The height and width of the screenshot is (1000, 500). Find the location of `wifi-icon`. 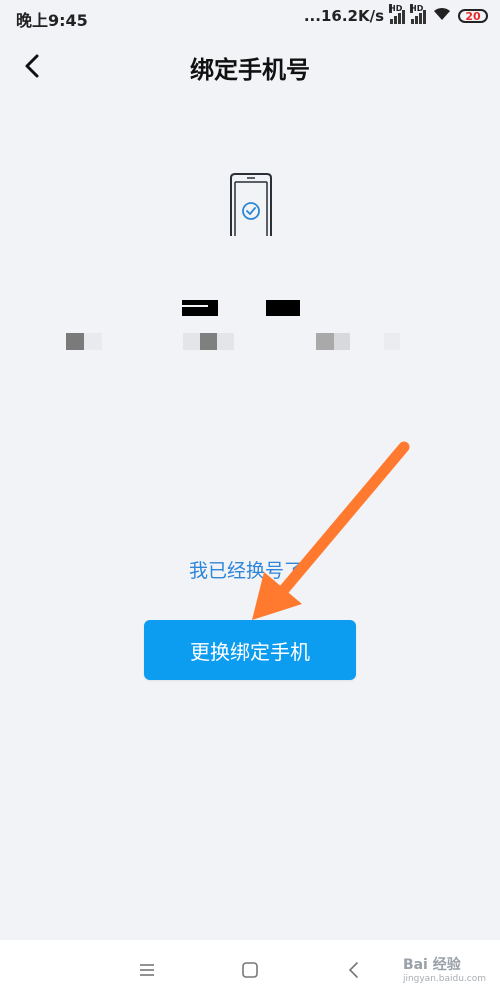

wifi-icon is located at coordinates (442, 16).